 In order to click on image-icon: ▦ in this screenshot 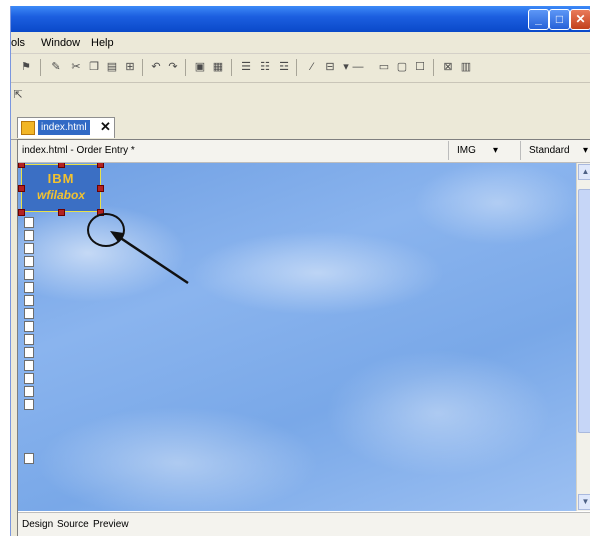, I will do `click(218, 67)`.